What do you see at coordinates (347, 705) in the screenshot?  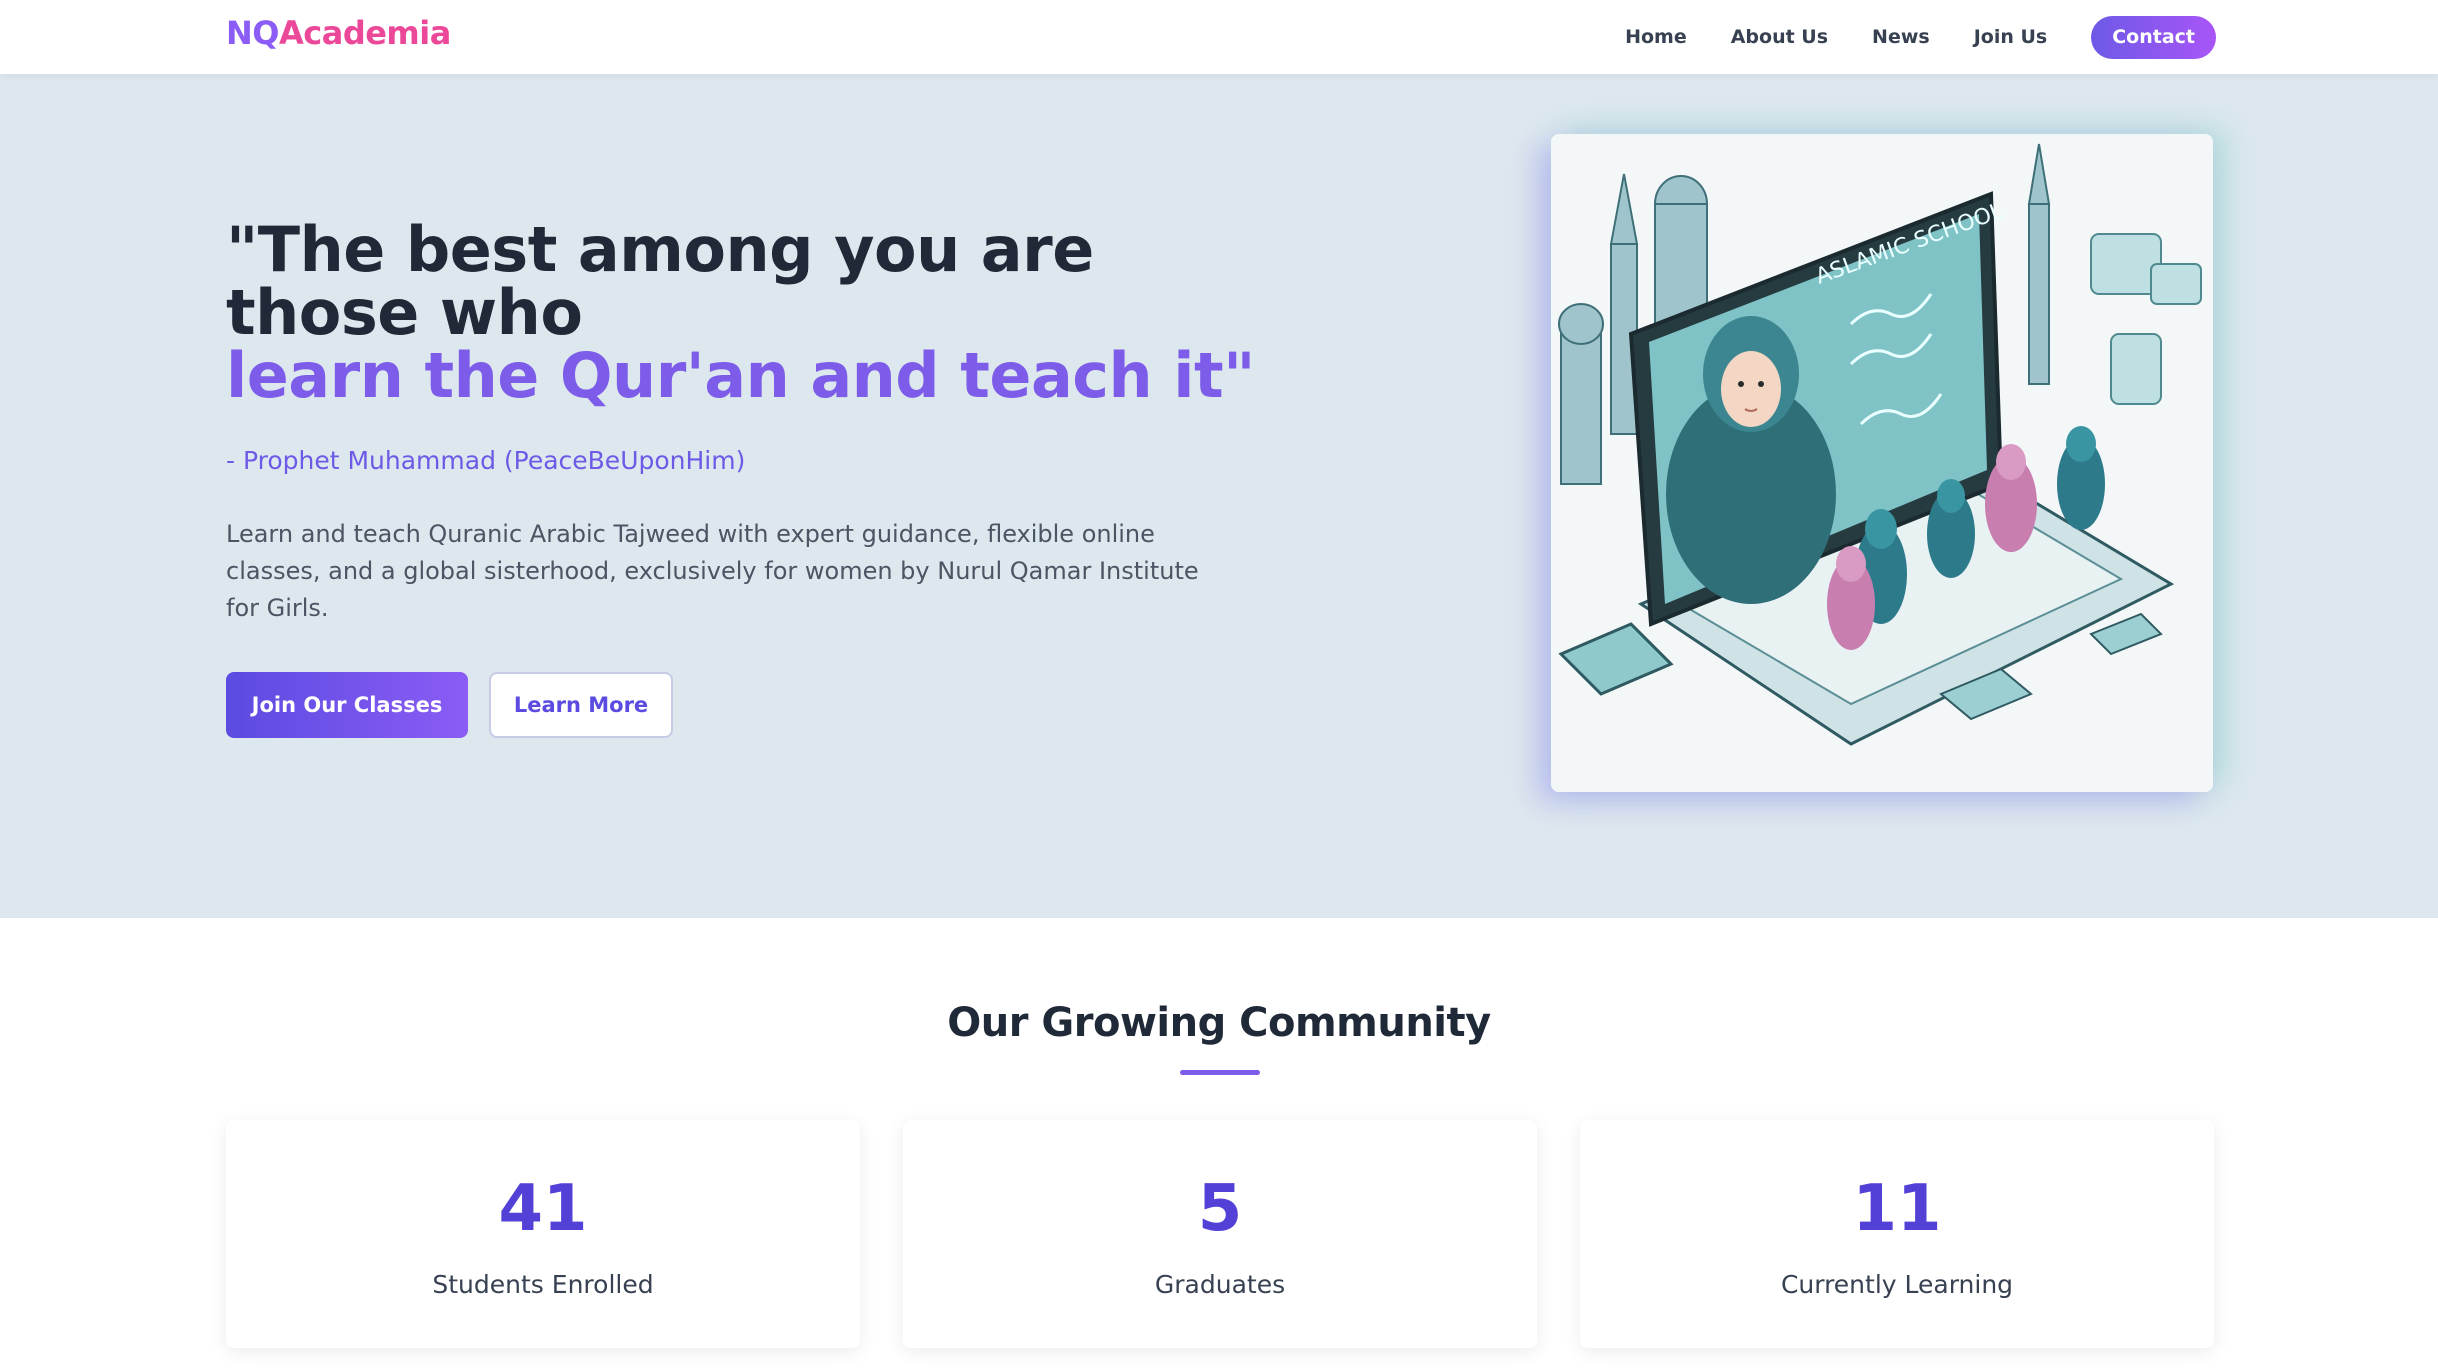 I see `join-classes-button: Join Our Classes` at bounding box center [347, 705].